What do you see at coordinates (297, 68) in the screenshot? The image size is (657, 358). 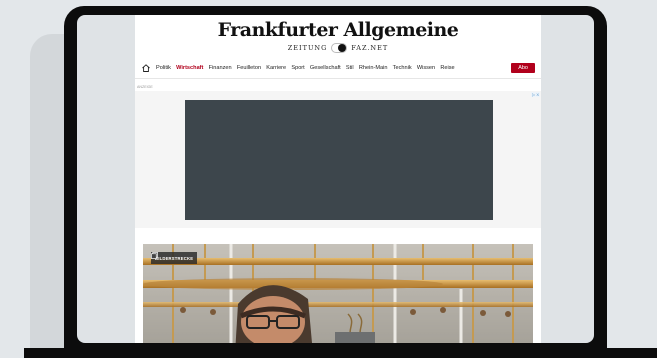 I see `nav-item-sport: Sport` at bounding box center [297, 68].